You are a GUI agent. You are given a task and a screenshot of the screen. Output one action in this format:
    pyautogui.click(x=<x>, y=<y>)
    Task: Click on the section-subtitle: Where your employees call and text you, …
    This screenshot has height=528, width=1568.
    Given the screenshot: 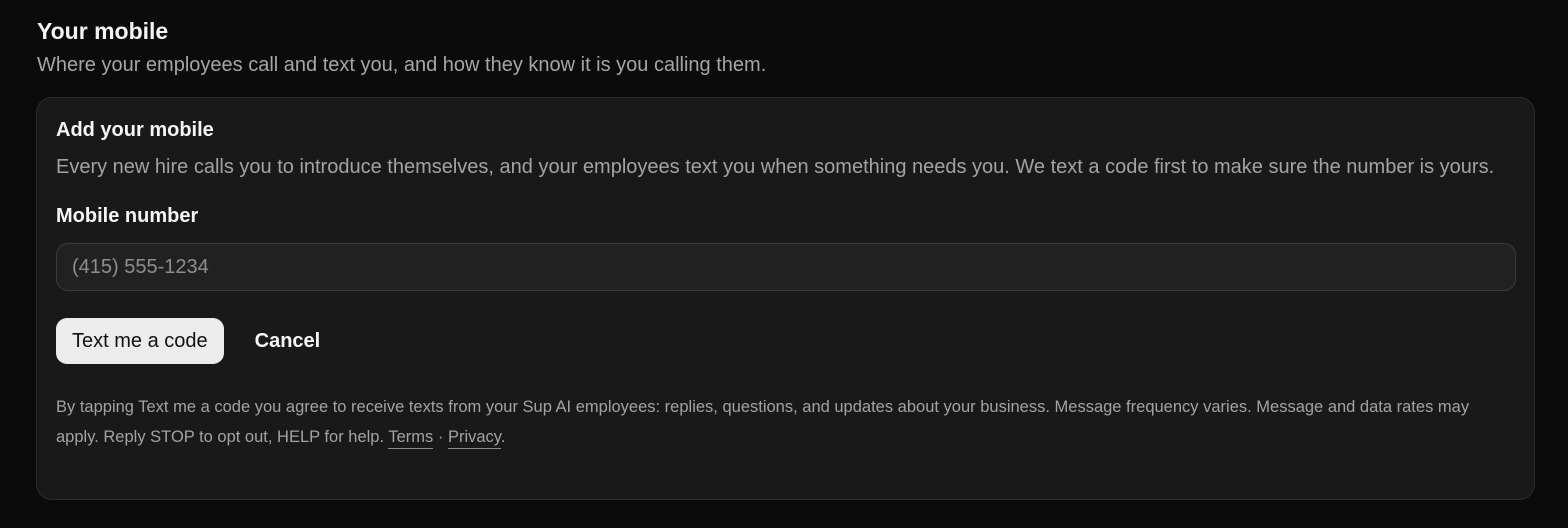 What is the action you would take?
    pyautogui.click(x=402, y=65)
    